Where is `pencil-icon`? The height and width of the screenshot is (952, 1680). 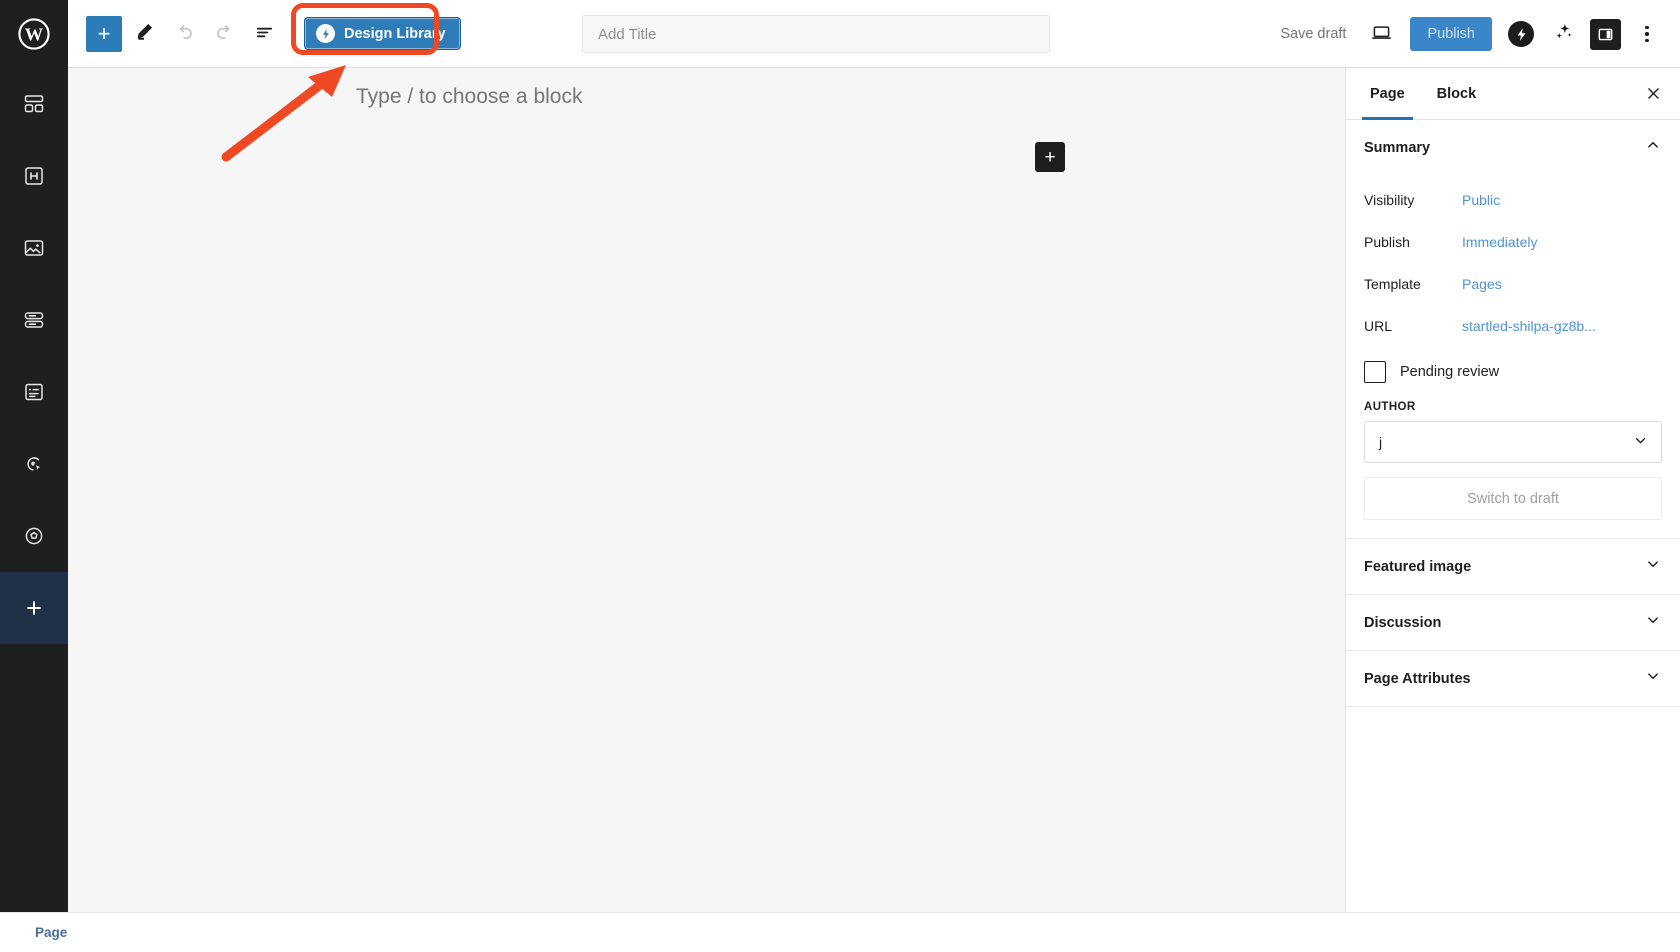 pencil-icon is located at coordinates (144, 33).